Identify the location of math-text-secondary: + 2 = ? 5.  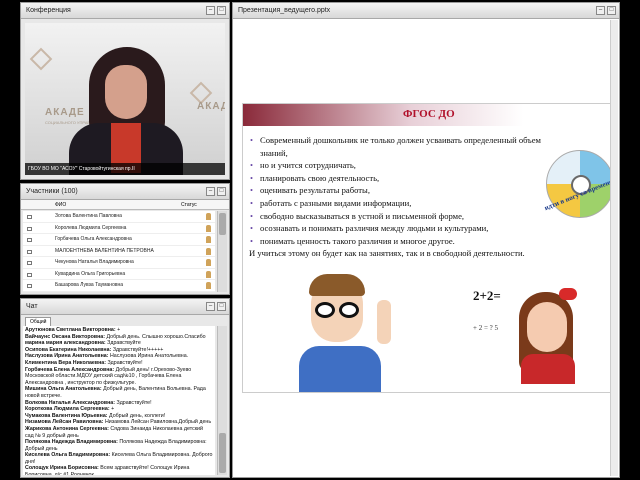
(486, 328).